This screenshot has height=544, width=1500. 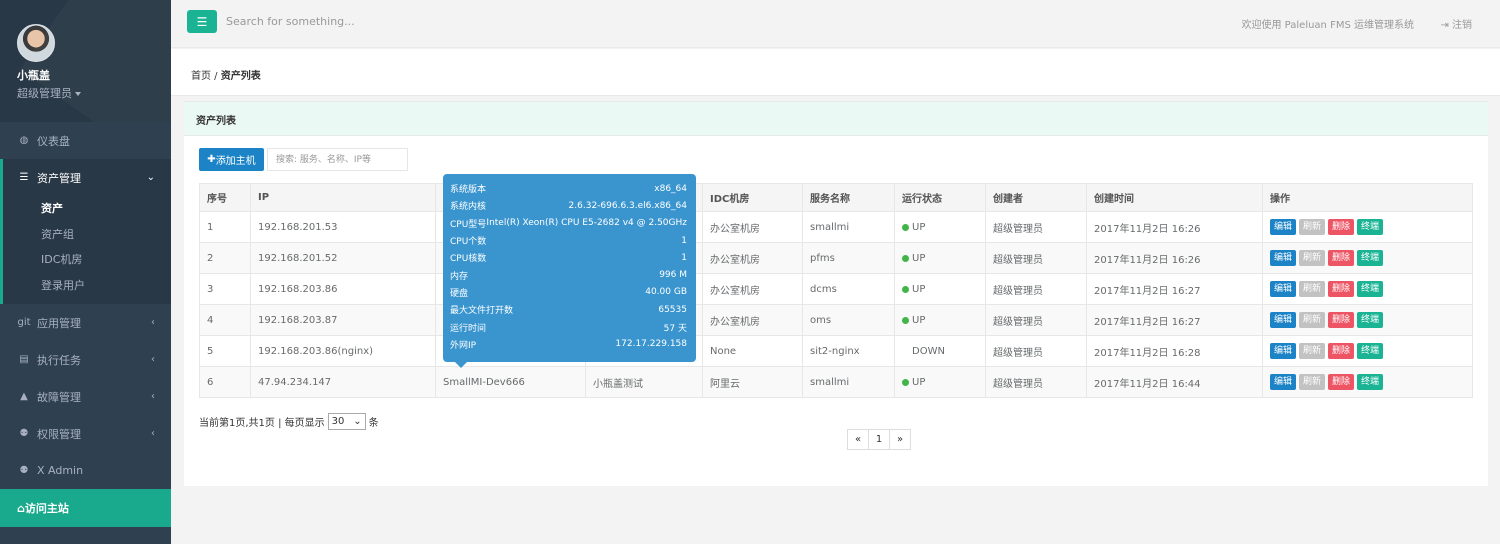 I want to click on assets-submenu: 资产 资产组 IDC机房 登录用户, so click(x=85, y=250).